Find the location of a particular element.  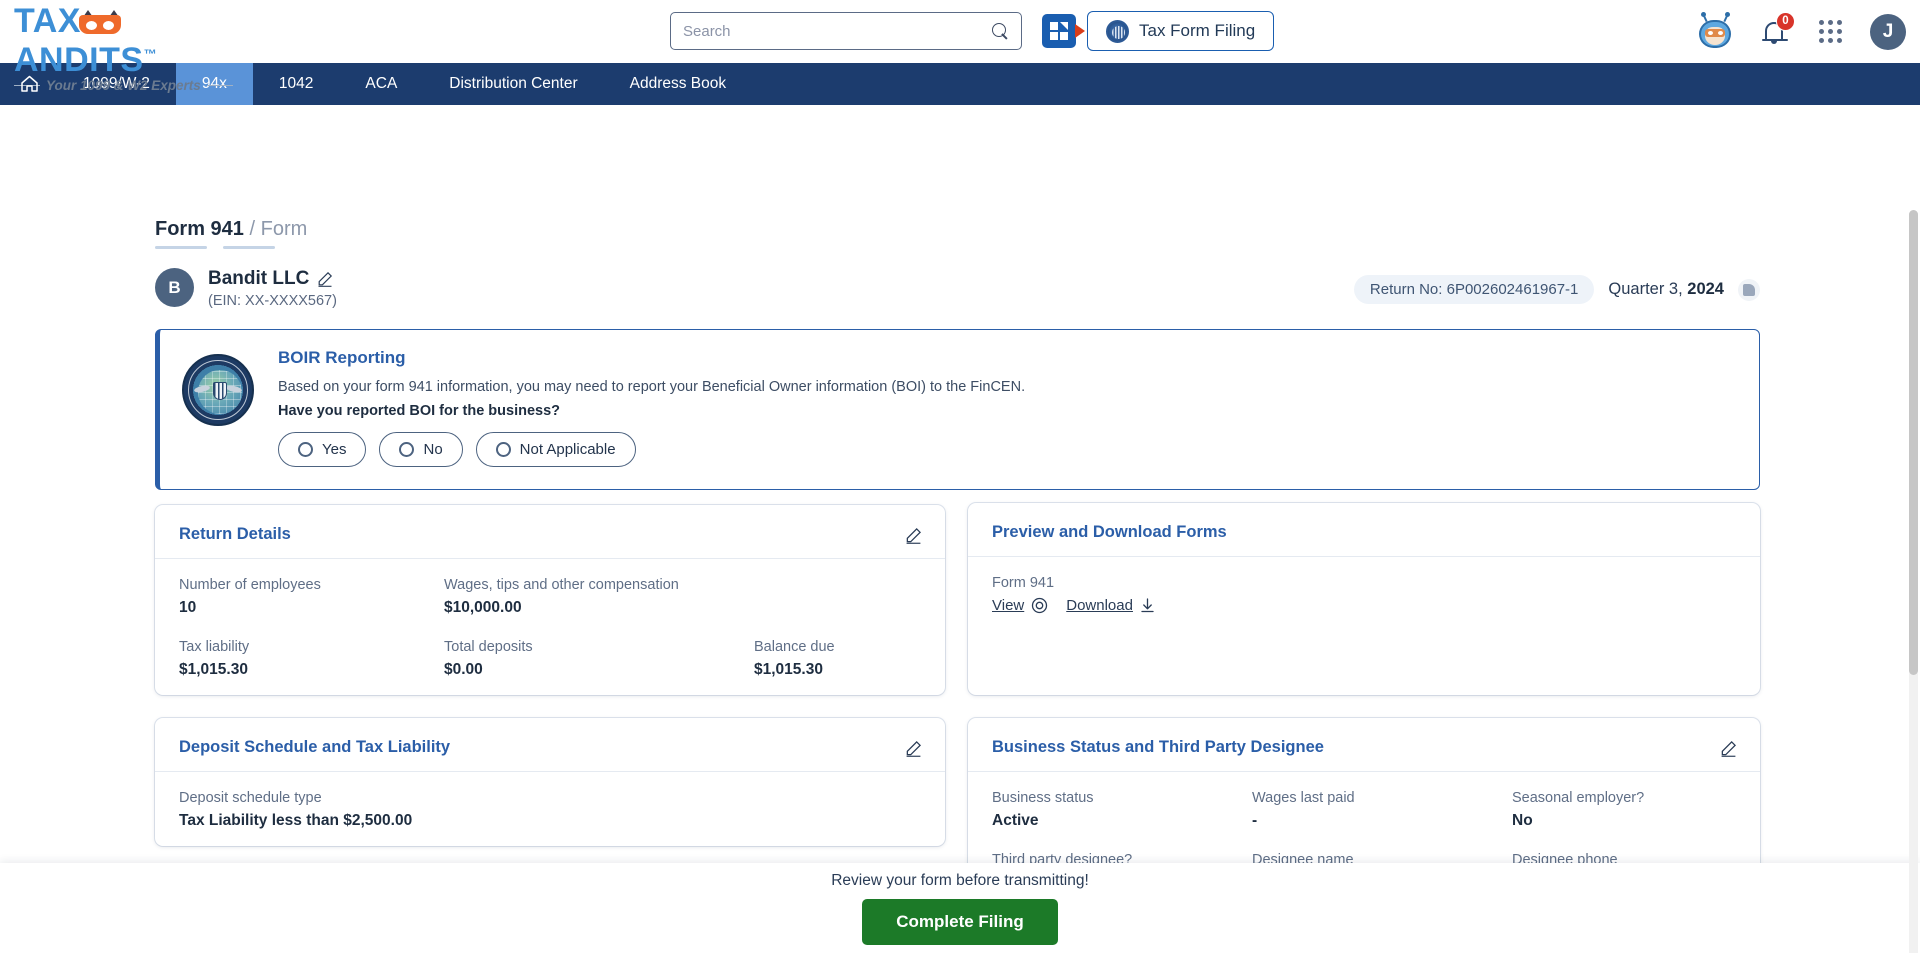

nav-item-1042: 1042 is located at coordinates (296, 84).